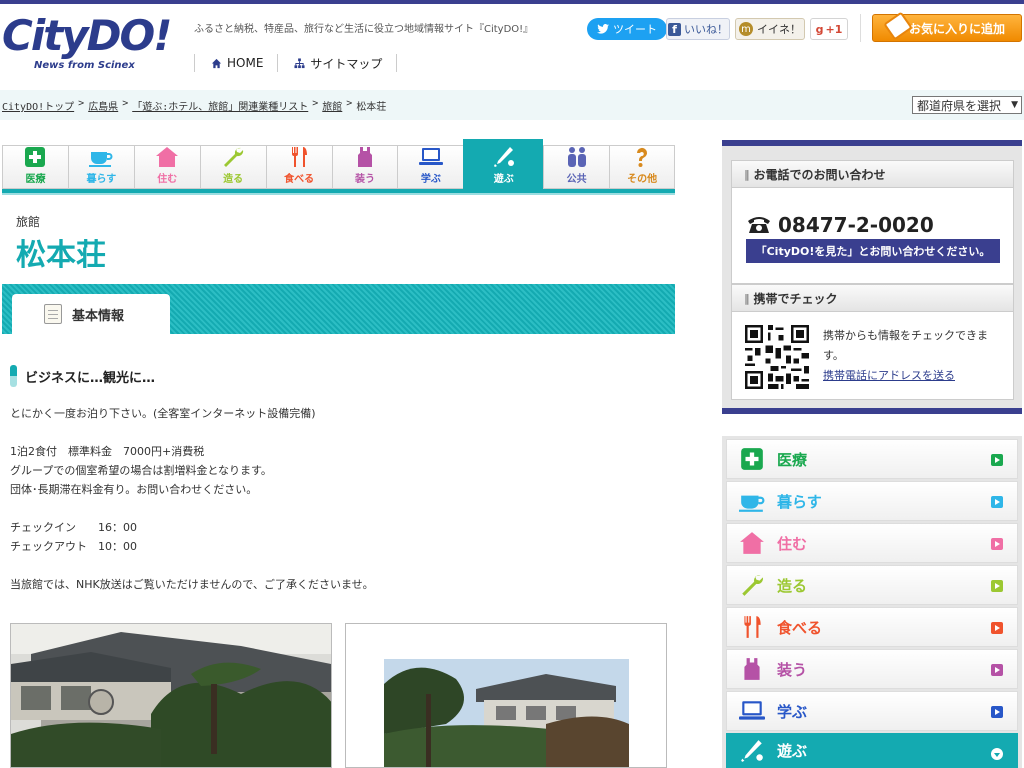 This screenshot has height=768, width=1024. I want to click on photo-garden, so click(506, 695).